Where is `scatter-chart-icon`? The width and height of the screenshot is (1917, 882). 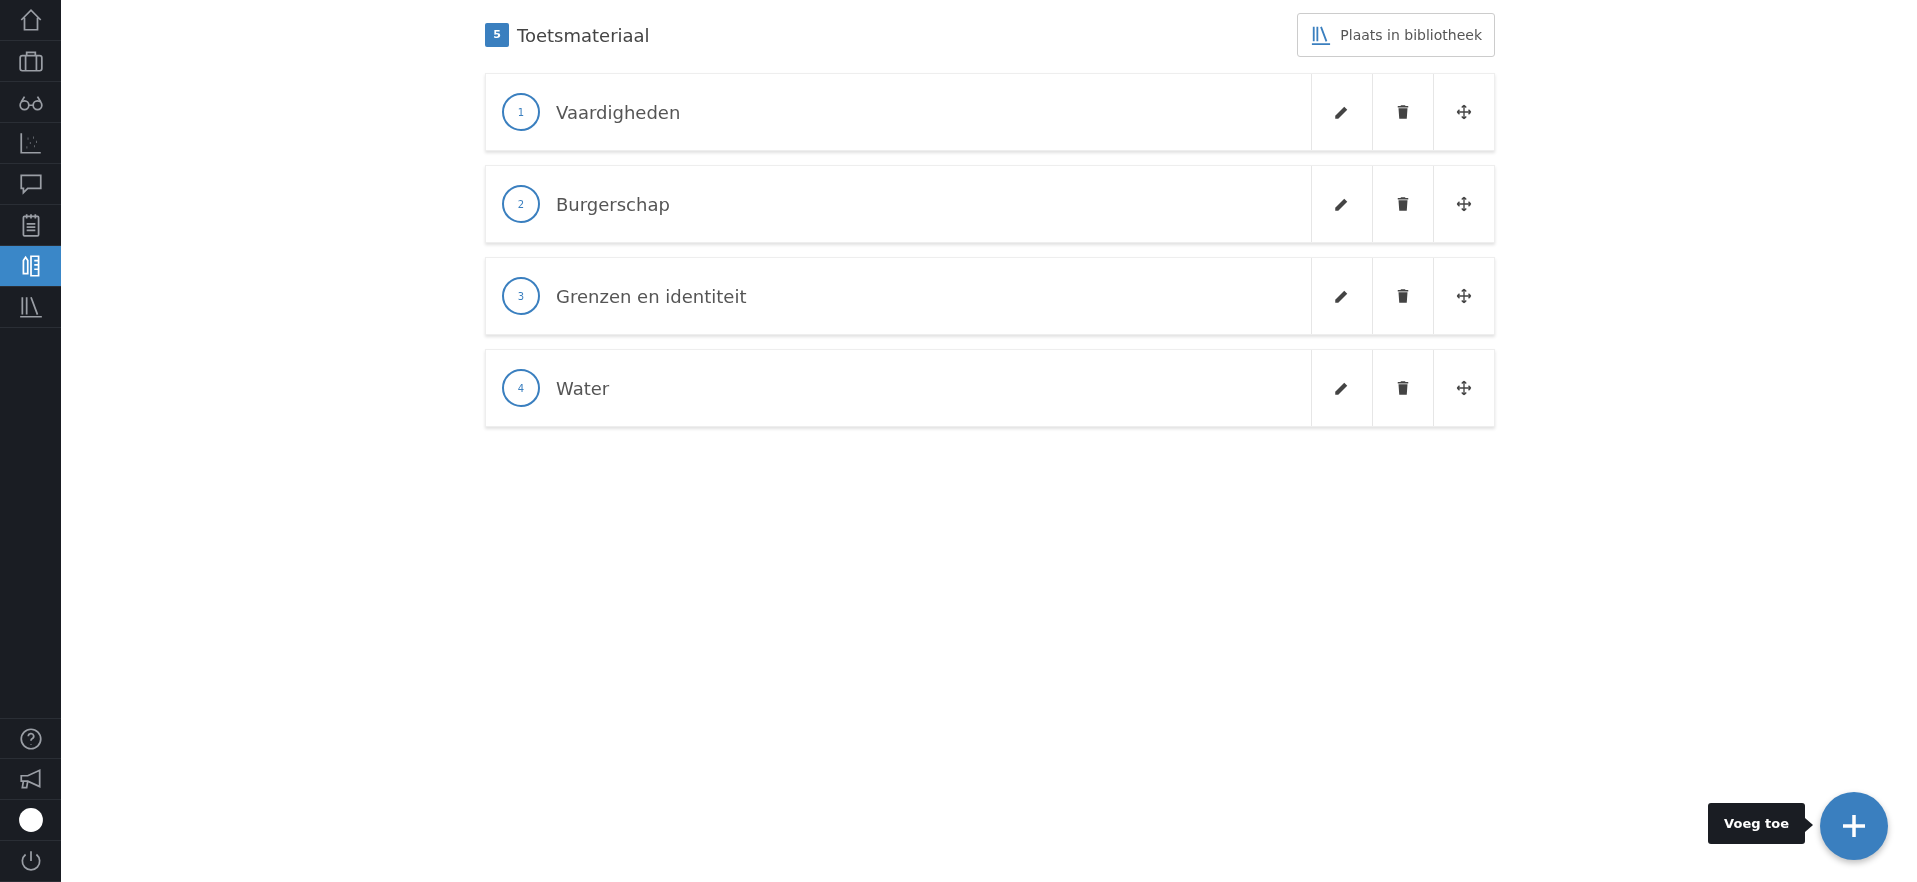
scatter-chart-icon is located at coordinates (30, 143).